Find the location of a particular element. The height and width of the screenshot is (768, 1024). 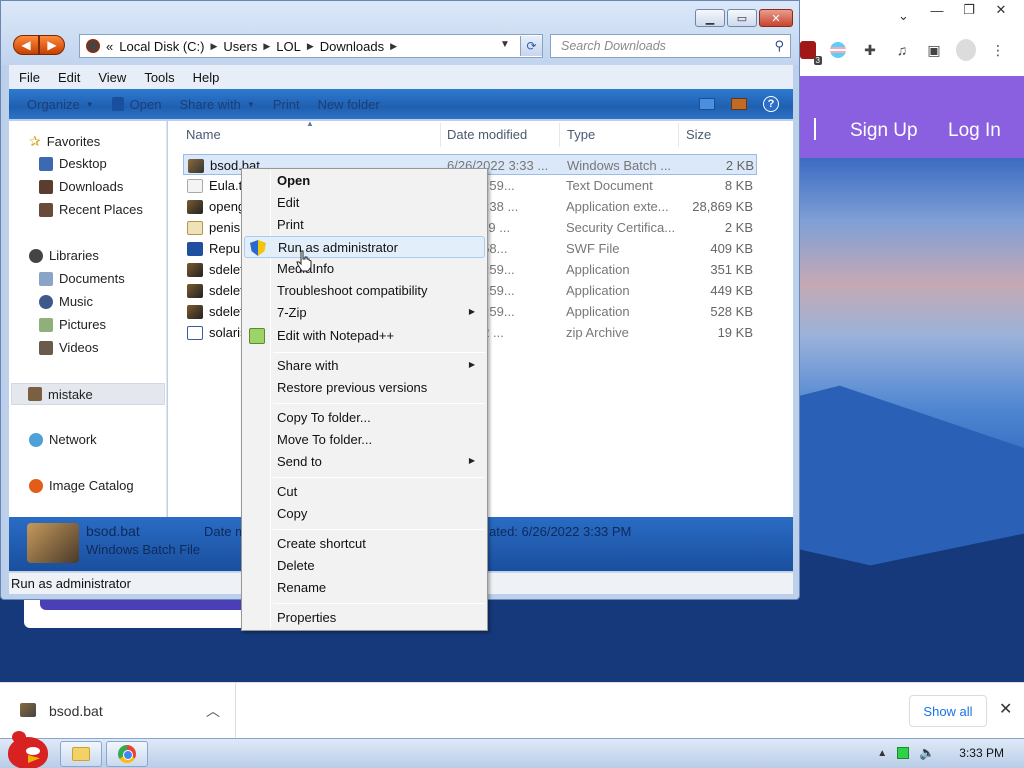

explorer-taskbar-button is located at coordinates (81, 754).